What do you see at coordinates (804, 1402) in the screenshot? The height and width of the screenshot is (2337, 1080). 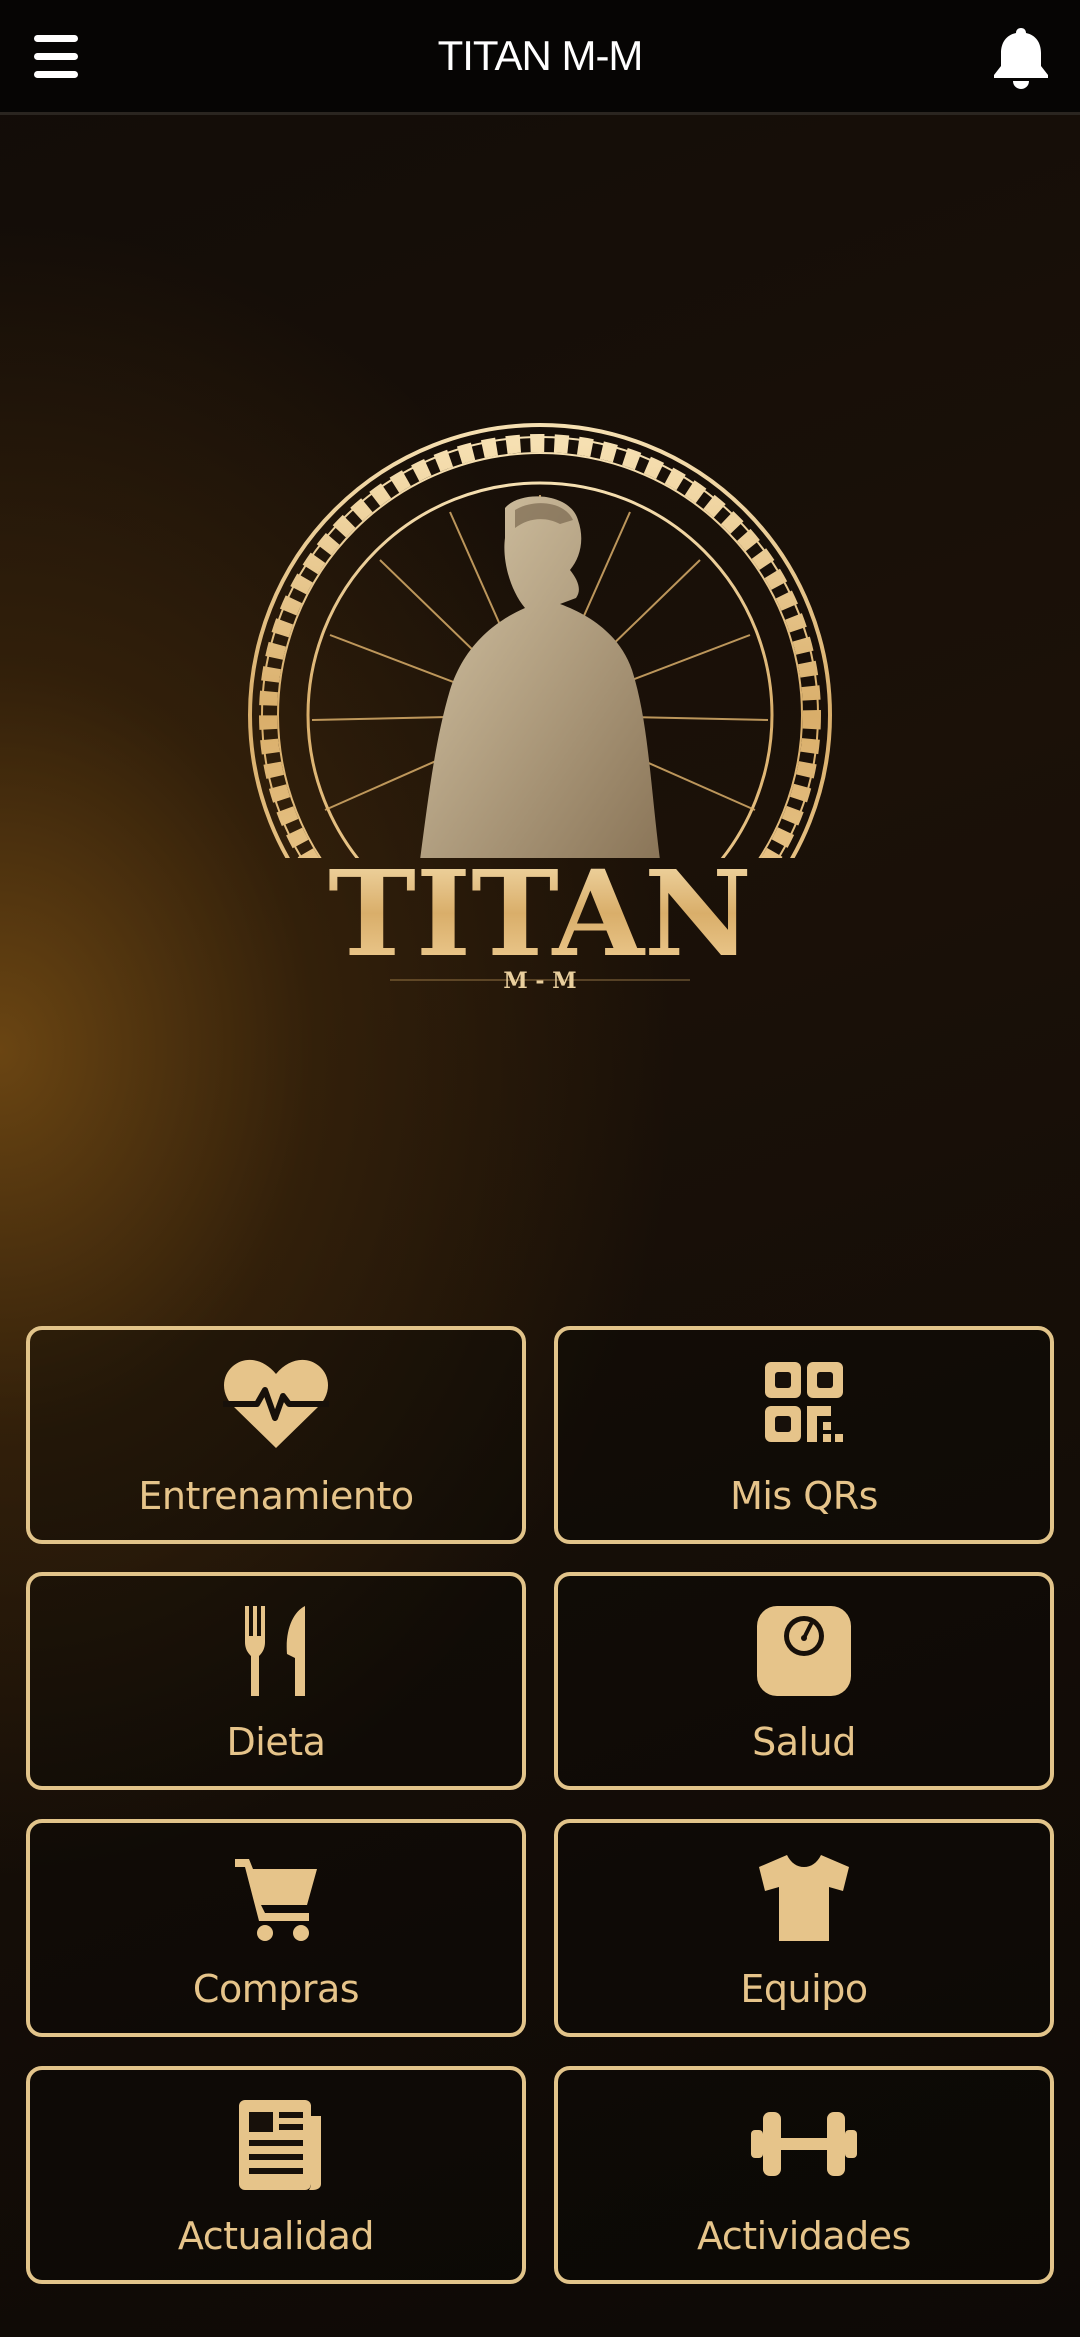 I see `qr-code-icon` at bounding box center [804, 1402].